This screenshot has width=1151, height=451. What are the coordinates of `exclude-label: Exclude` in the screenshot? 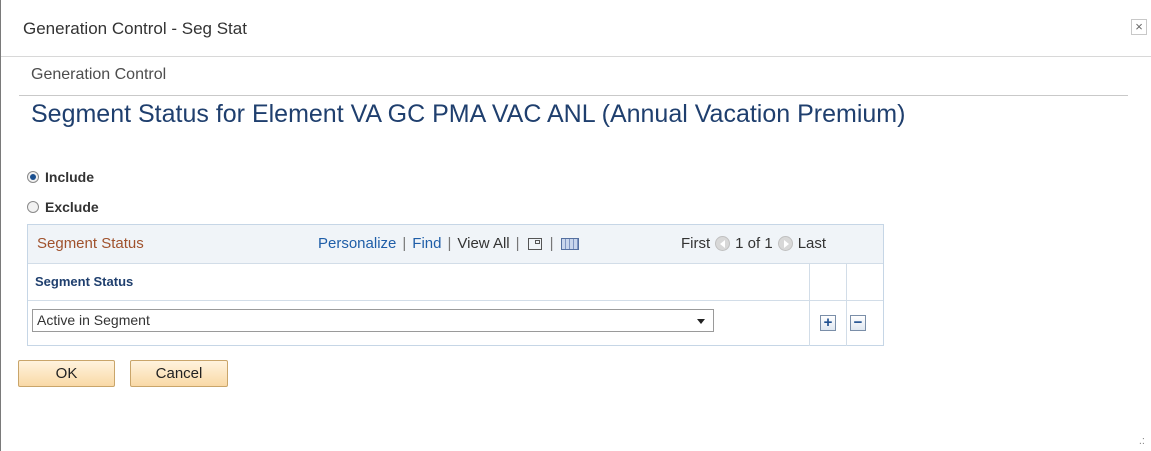 It's located at (72, 207).